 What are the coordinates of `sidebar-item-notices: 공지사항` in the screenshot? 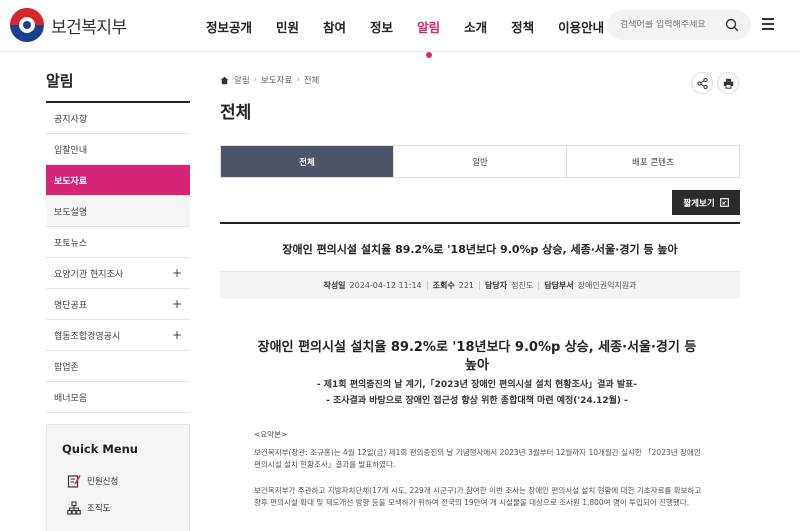 It's located at (118, 118).